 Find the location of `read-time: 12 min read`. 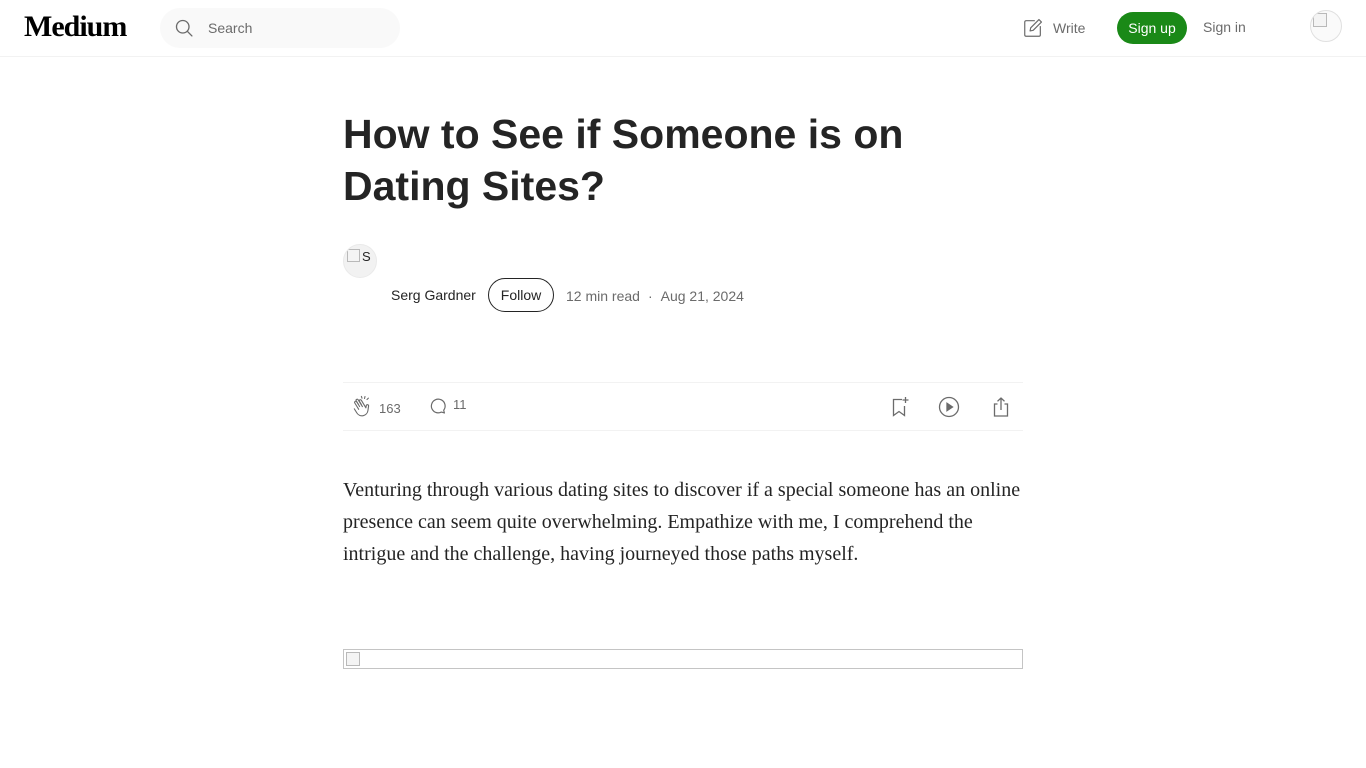

read-time: 12 min read is located at coordinates (603, 296).